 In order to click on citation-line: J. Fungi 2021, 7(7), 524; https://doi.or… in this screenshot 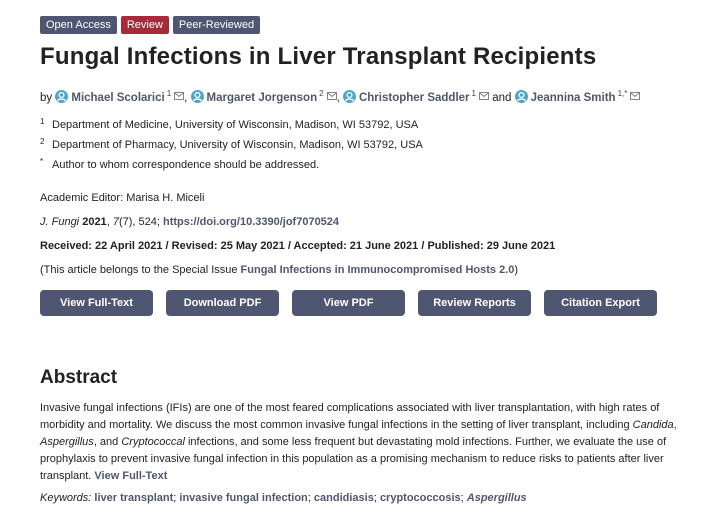, I will do `click(190, 222)`.